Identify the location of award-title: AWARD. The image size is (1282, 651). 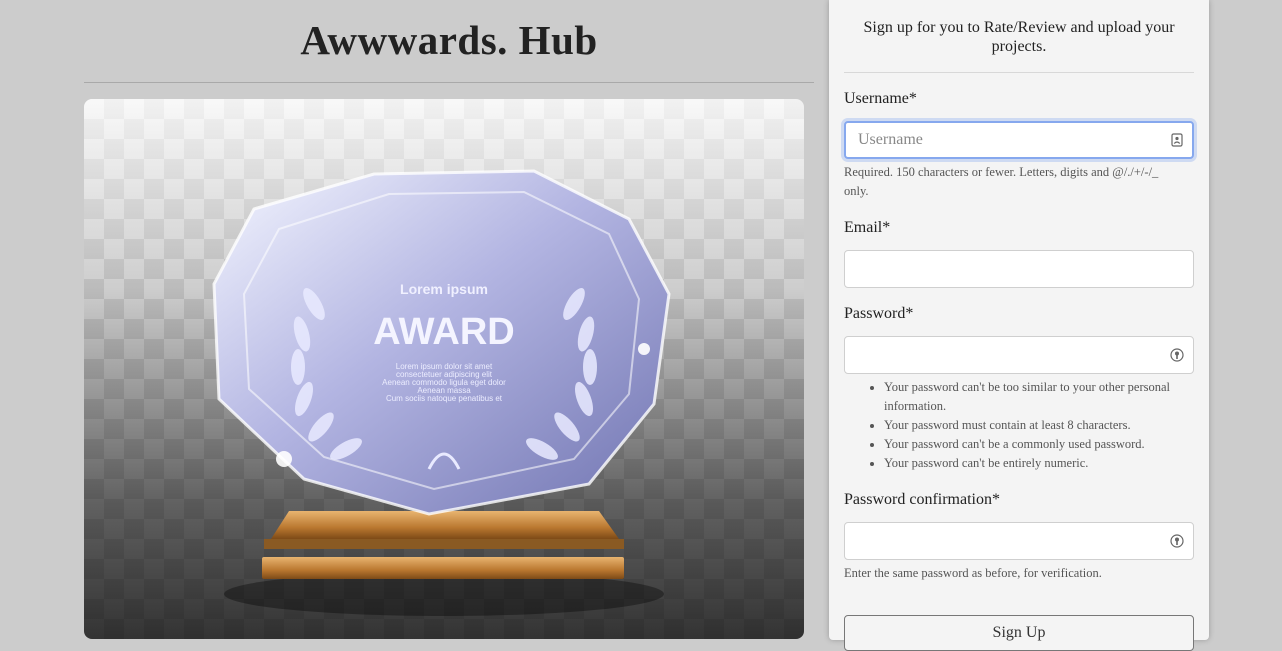
(443, 332).